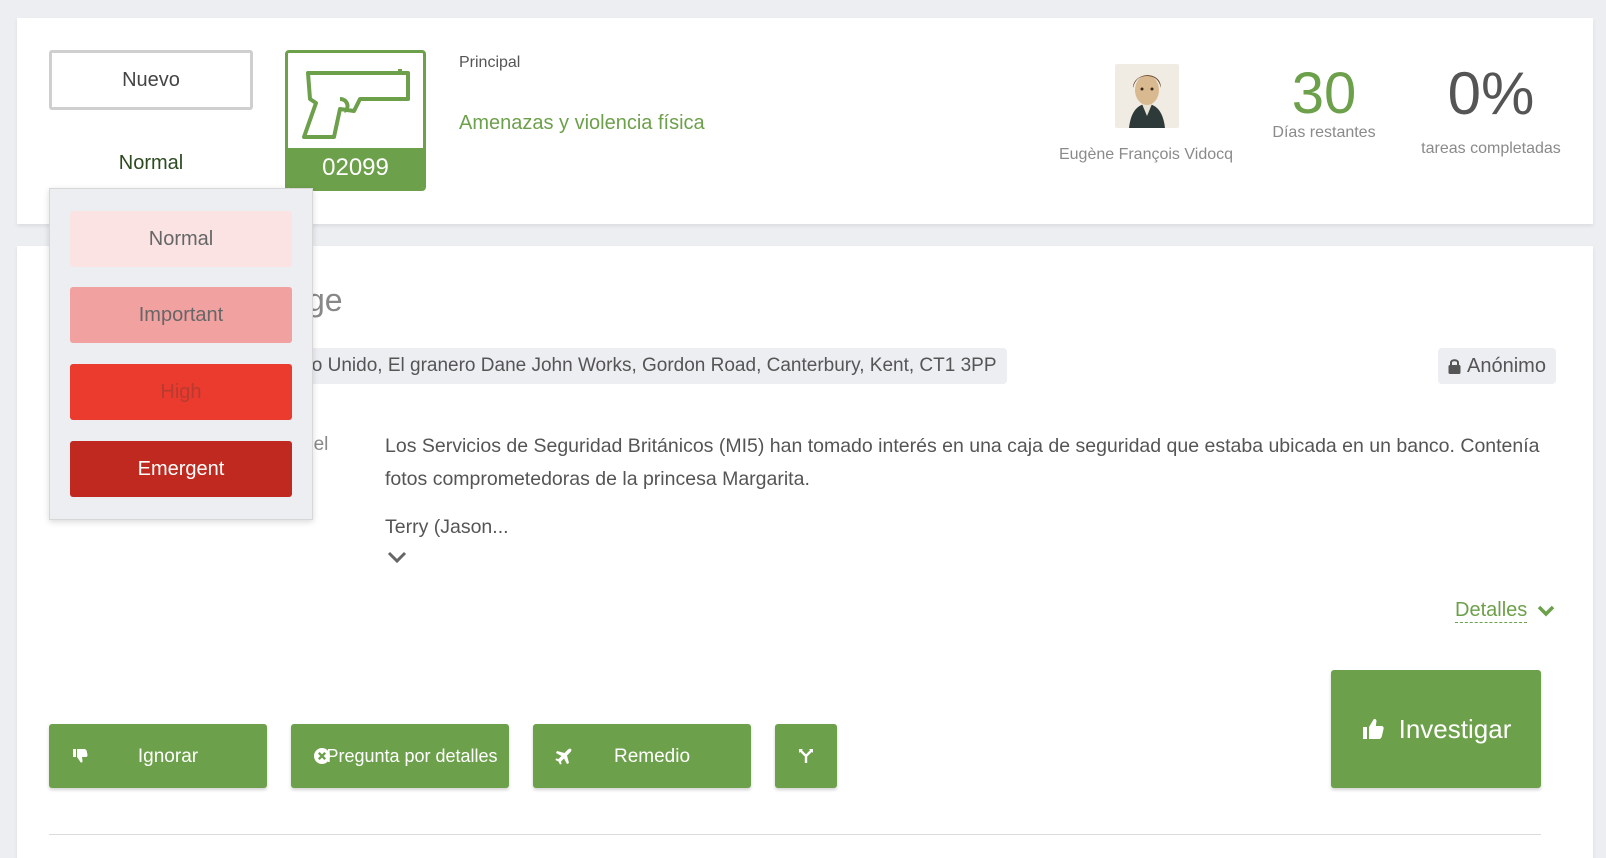  Describe the element at coordinates (1373, 729) in the screenshot. I see `thumbs-up-icon` at that location.